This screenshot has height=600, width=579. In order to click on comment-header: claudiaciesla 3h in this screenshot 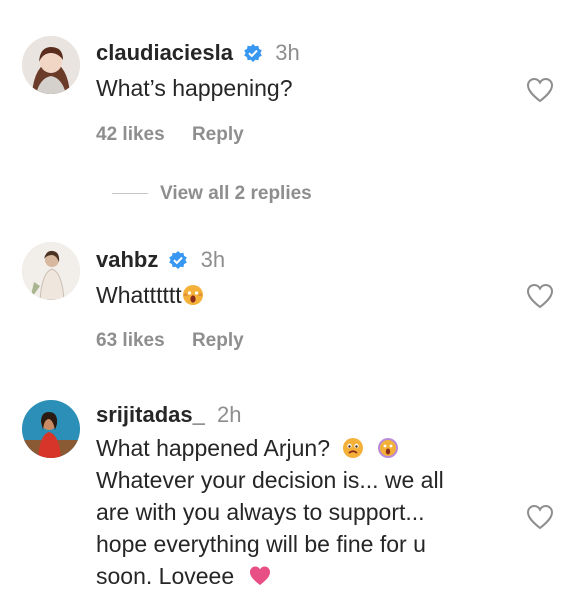, I will do `click(198, 53)`.